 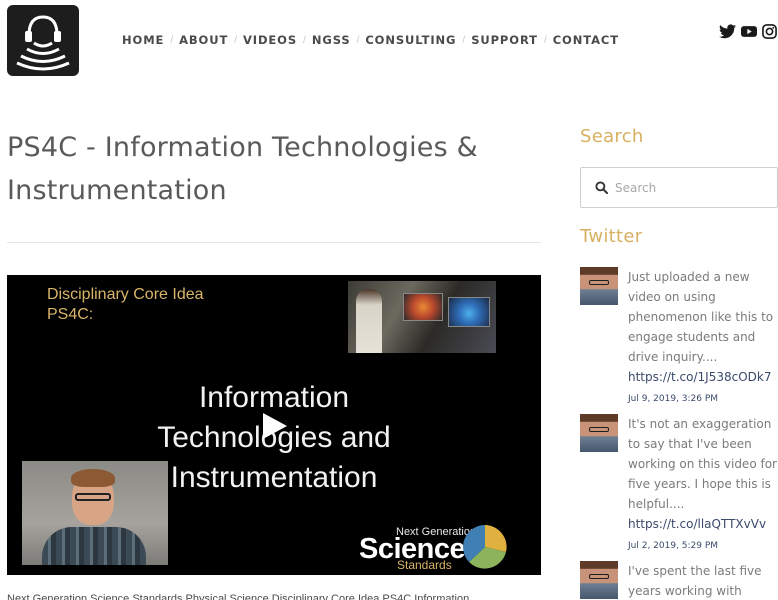 I want to click on tweet-link: https://t.co/llaQTTXvVv, so click(x=703, y=524).